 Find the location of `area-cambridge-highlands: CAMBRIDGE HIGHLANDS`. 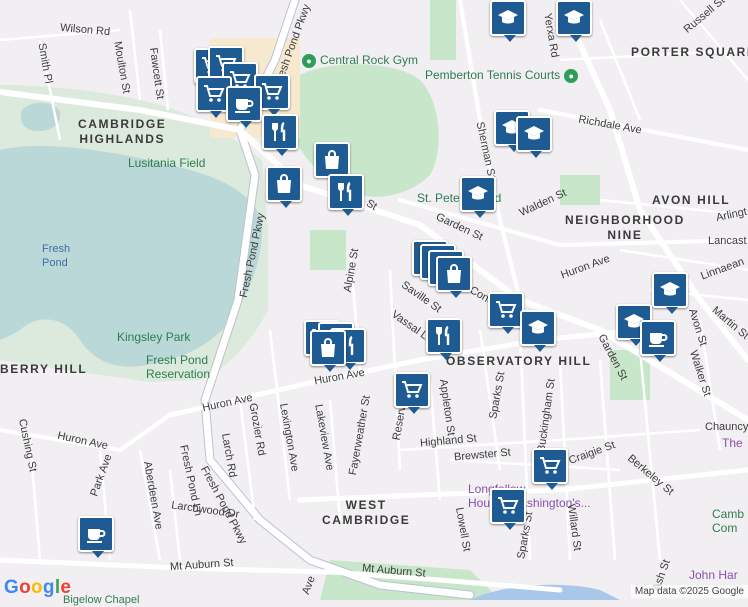

area-cambridge-highlands: CAMBRIDGE HIGHLANDS is located at coordinates (122, 131).